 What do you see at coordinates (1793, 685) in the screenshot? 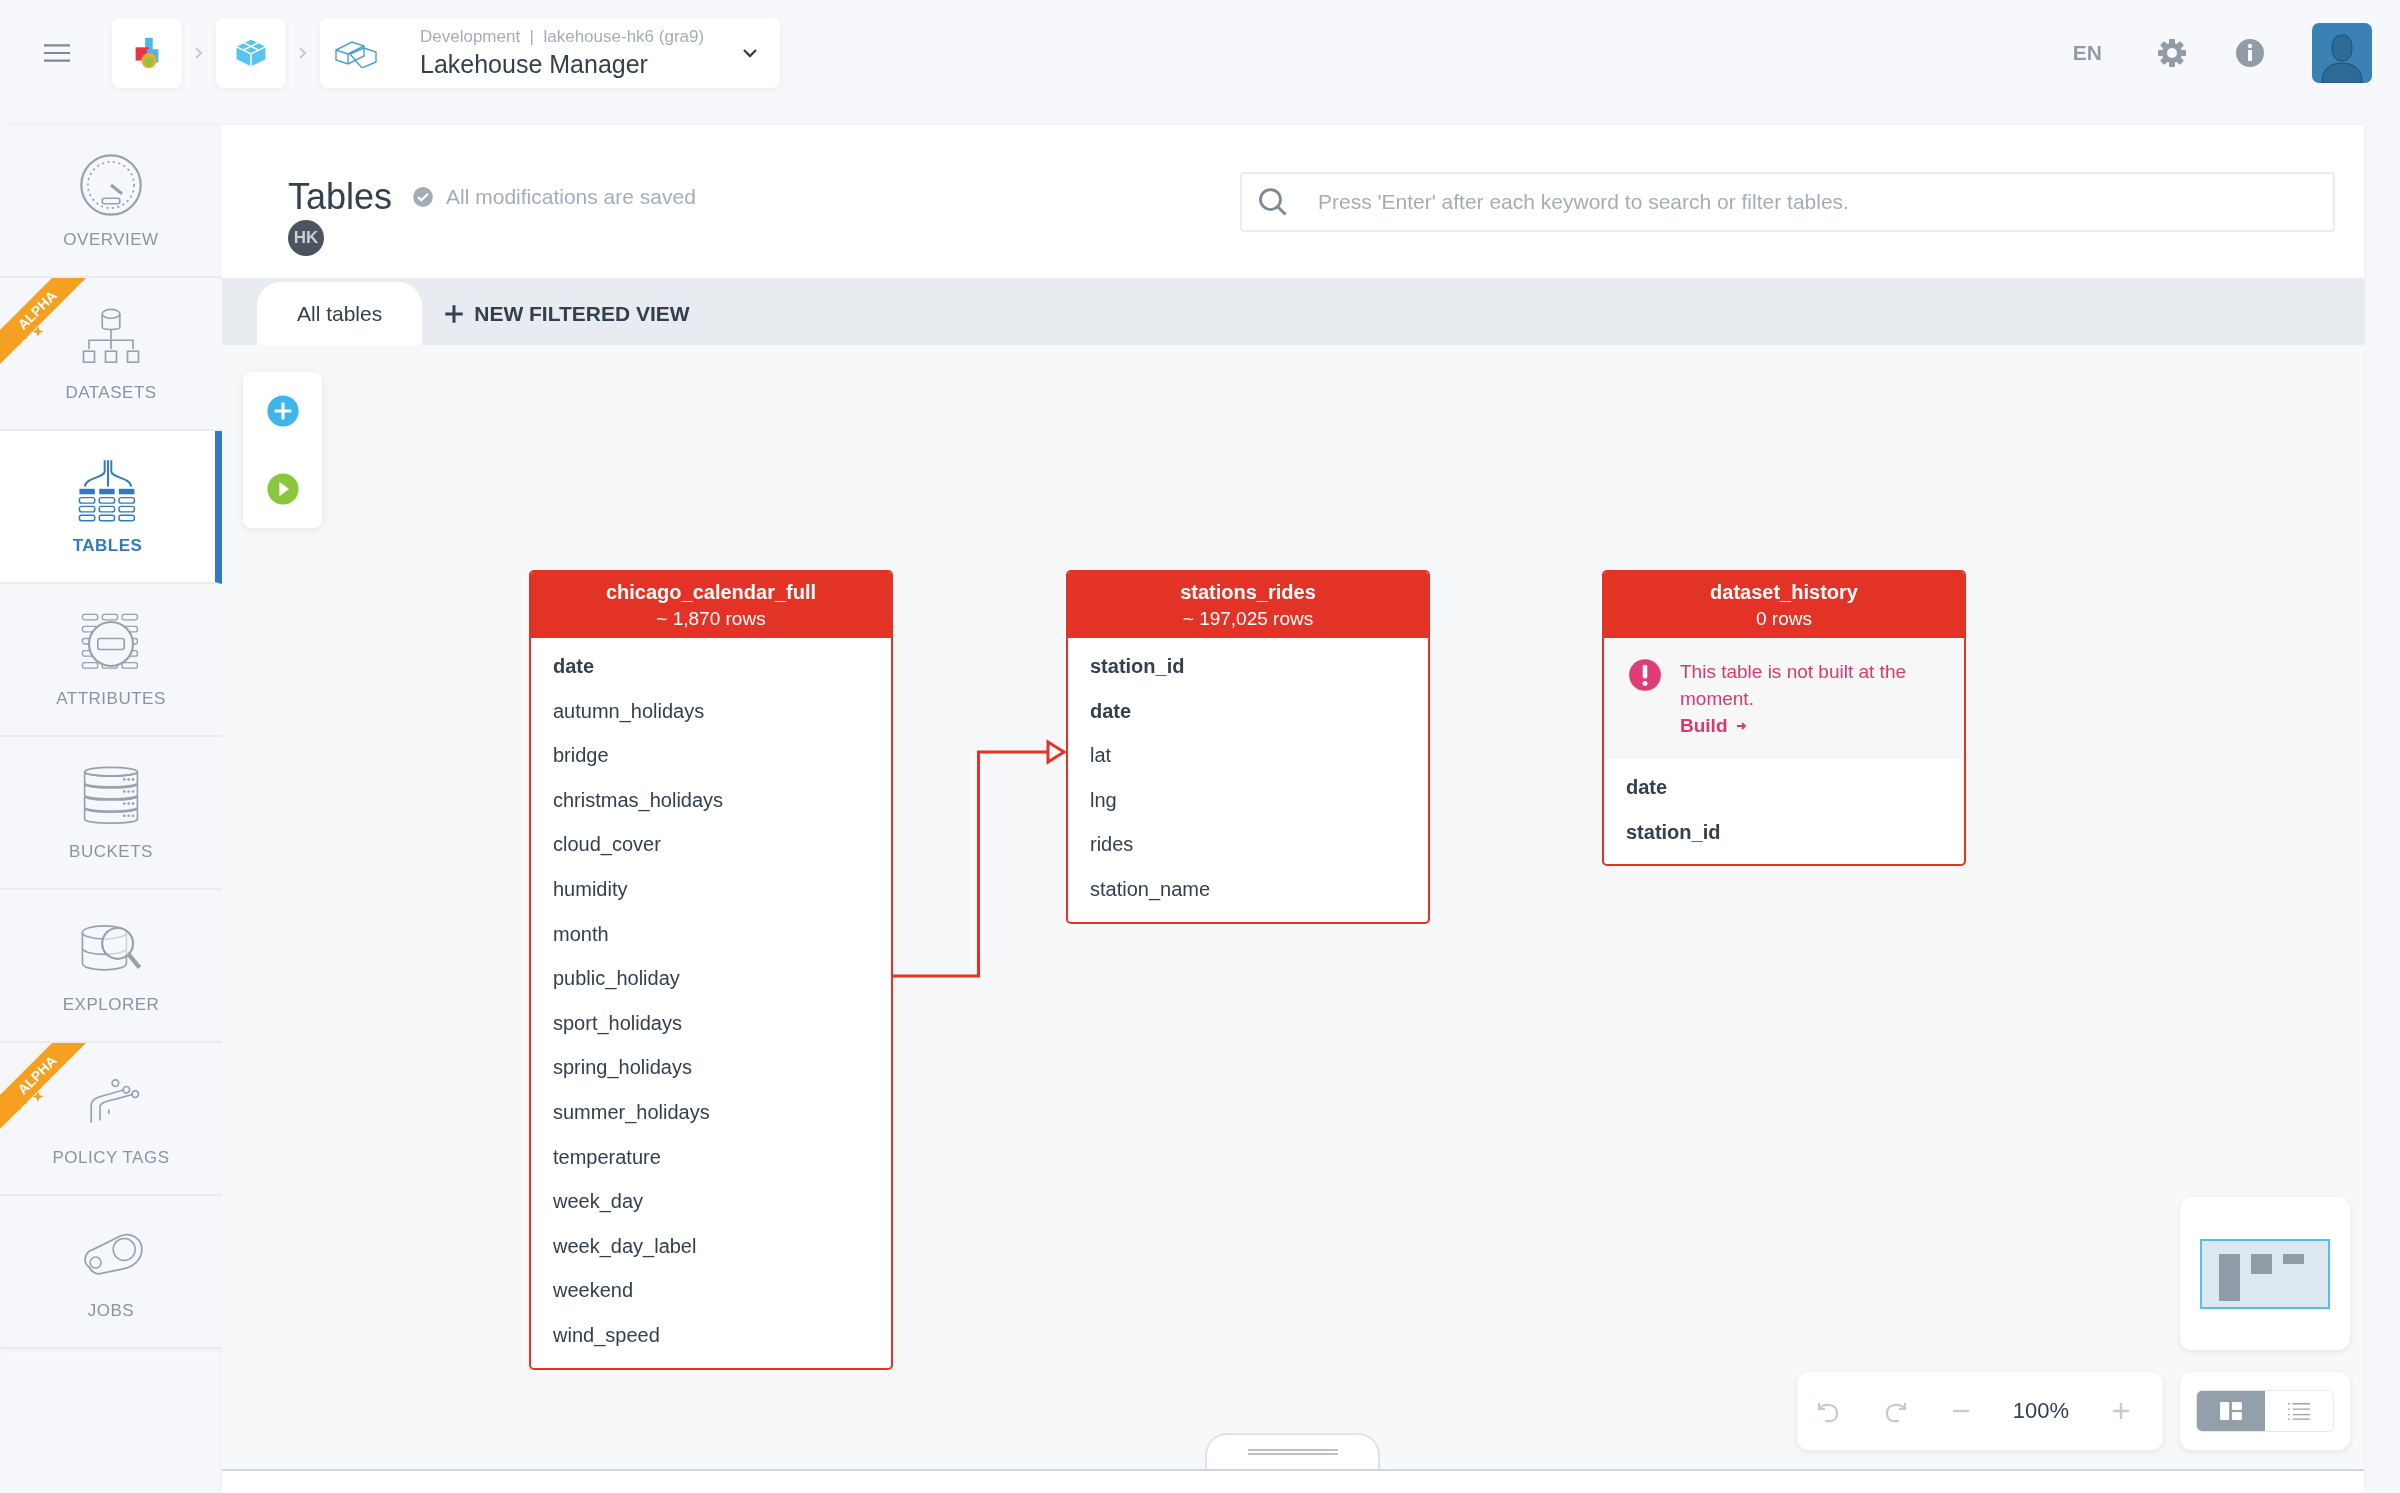
I see `warning-message: This table is not built at the moment.` at bounding box center [1793, 685].